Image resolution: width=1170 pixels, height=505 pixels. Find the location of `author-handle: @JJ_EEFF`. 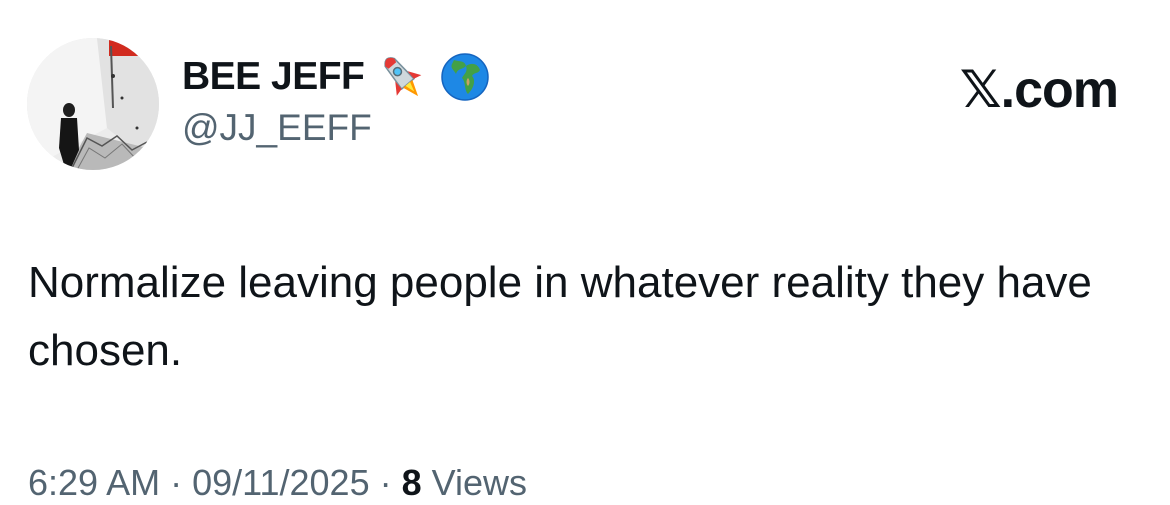

author-handle: @JJ_EEFF is located at coordinates (277, 128).